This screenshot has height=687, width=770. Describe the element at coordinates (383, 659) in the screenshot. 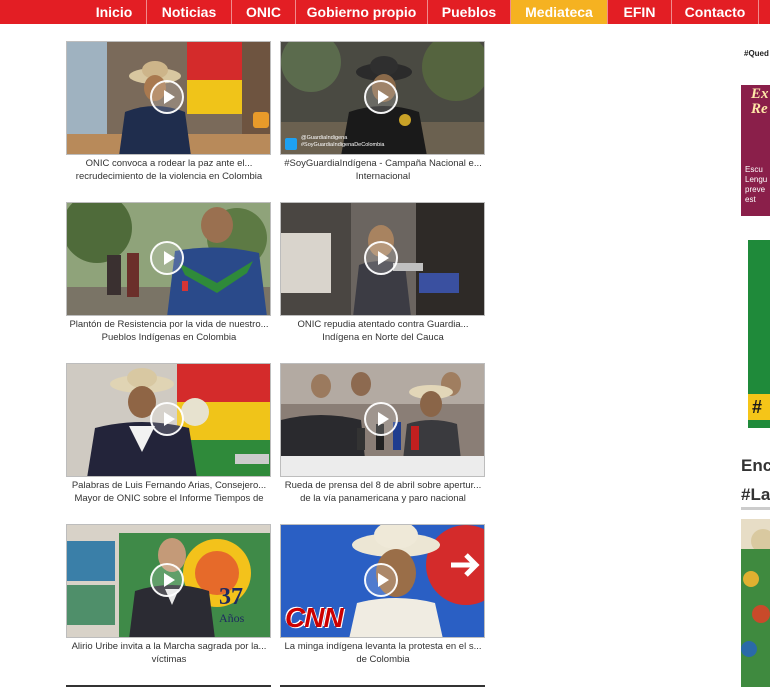

I see `video-caption-line2: de Colombia` at that location.